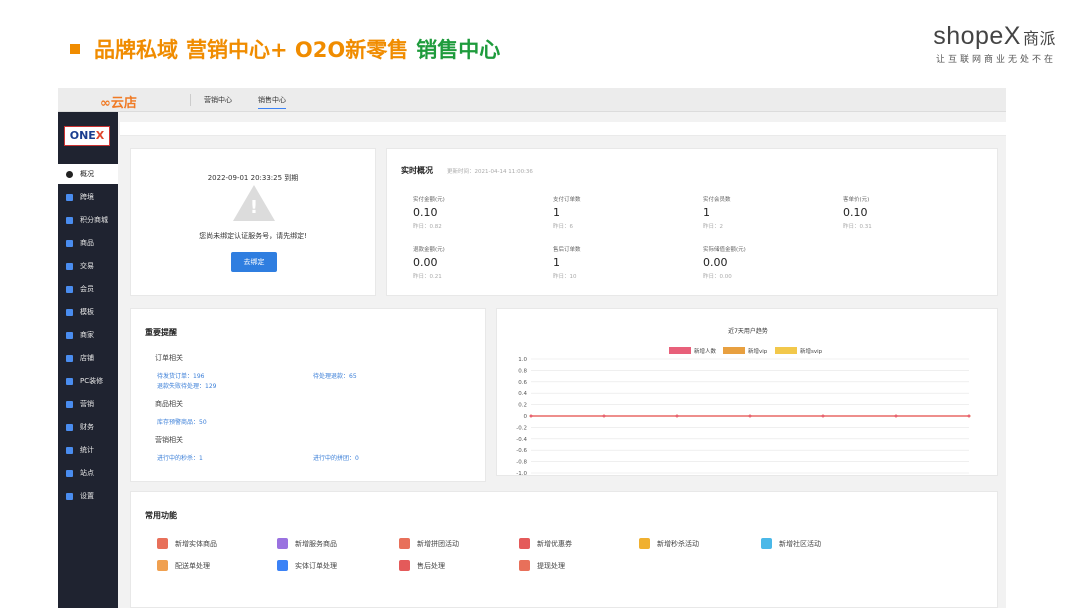 The height and width of the screenshot is (608, 1080). I want to click on sidebar-item: 设置, so click(88, 496).